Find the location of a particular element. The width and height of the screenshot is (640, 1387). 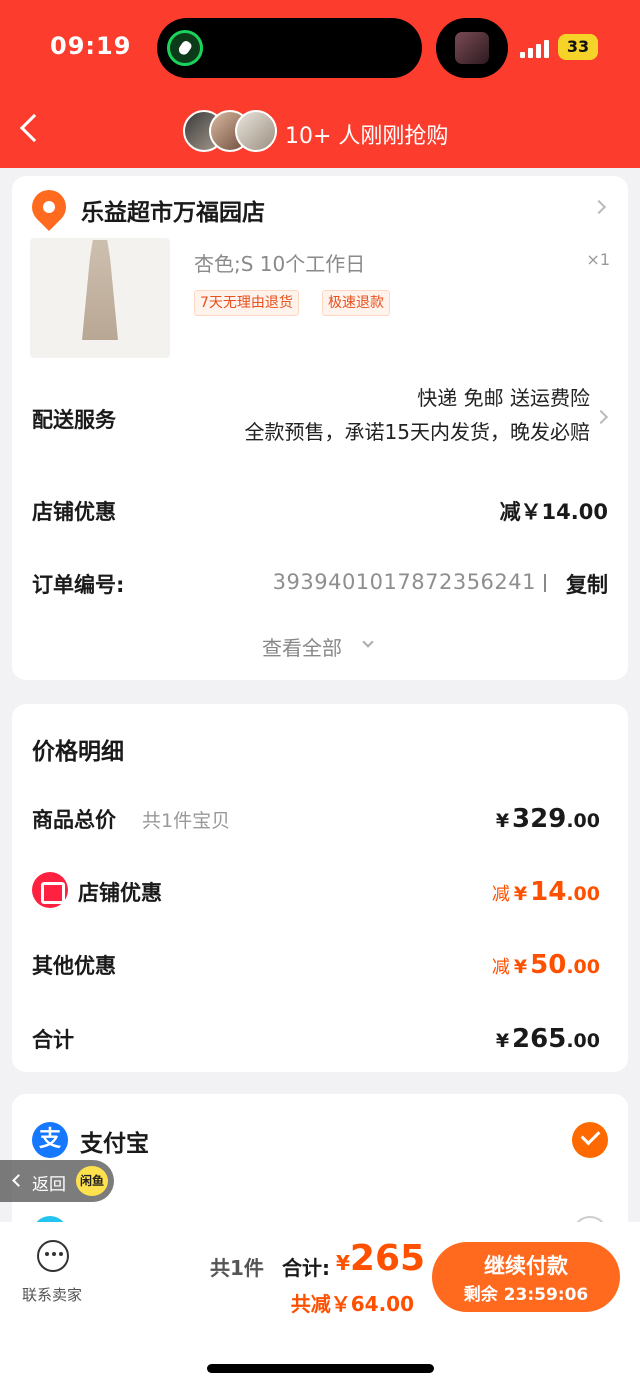

delivery-method: 快递 免邮 送运费险 is located at coordinates (503, 396).